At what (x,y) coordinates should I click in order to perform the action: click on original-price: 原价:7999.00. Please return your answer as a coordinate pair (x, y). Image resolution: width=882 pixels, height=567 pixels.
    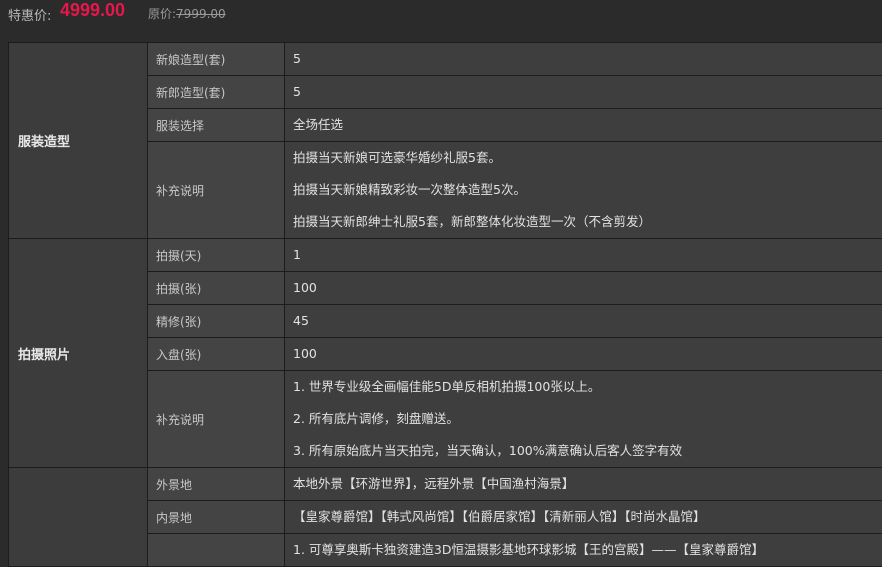
    Looking at the image, I should click on (187, 13).